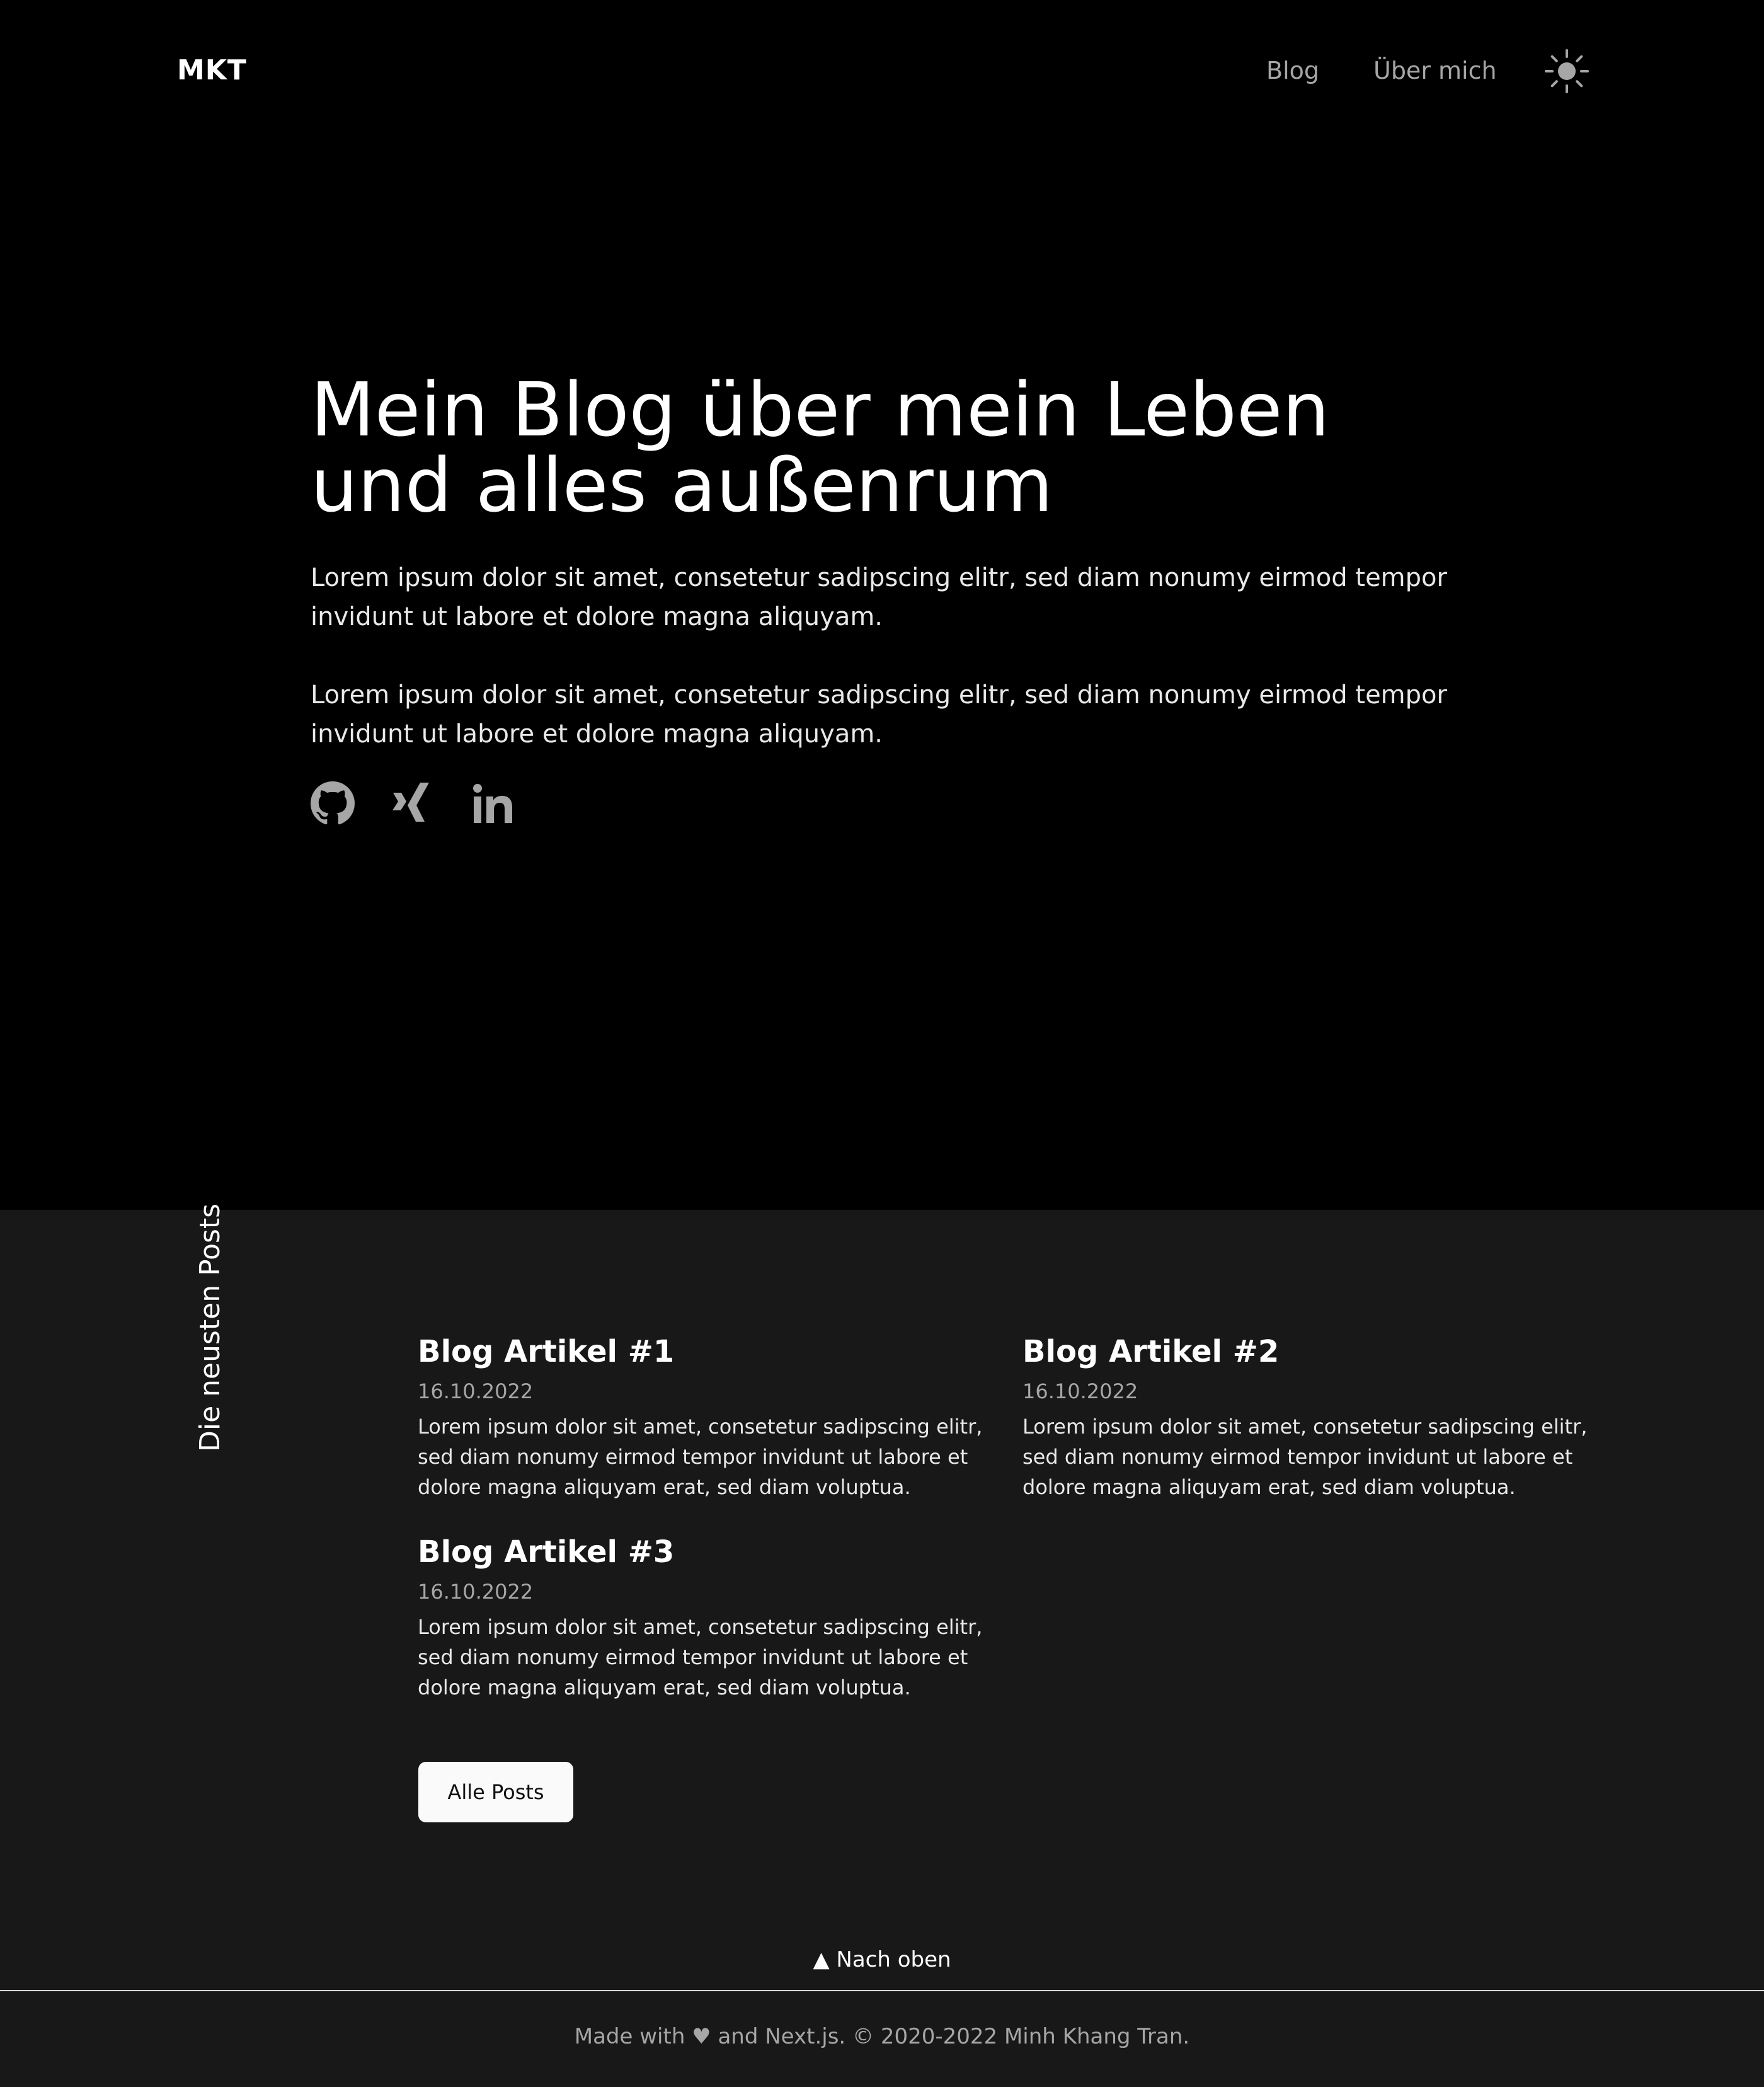 Image resolution: width=1764 pixels, height=2087 pixels. I want to click on post-title-link: Blog Artikel #3, so click(701, 1552).